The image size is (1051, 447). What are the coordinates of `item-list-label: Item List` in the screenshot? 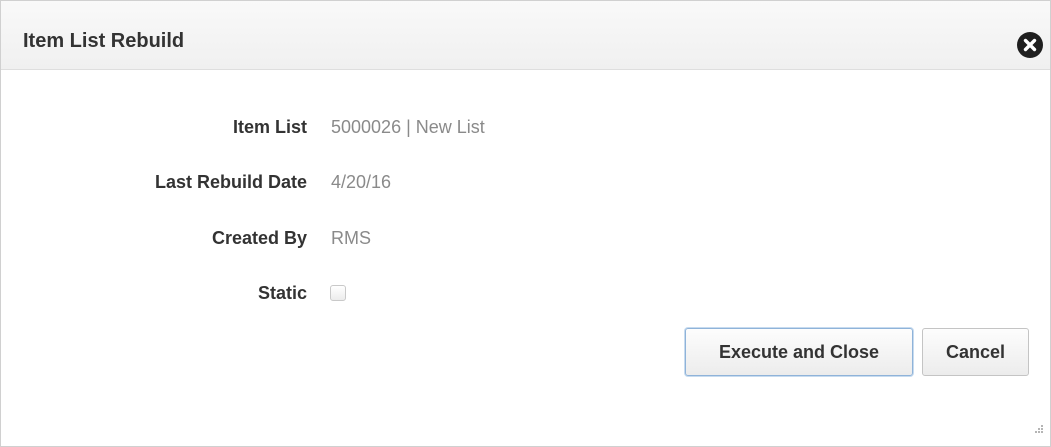 It's located at (269, 127).